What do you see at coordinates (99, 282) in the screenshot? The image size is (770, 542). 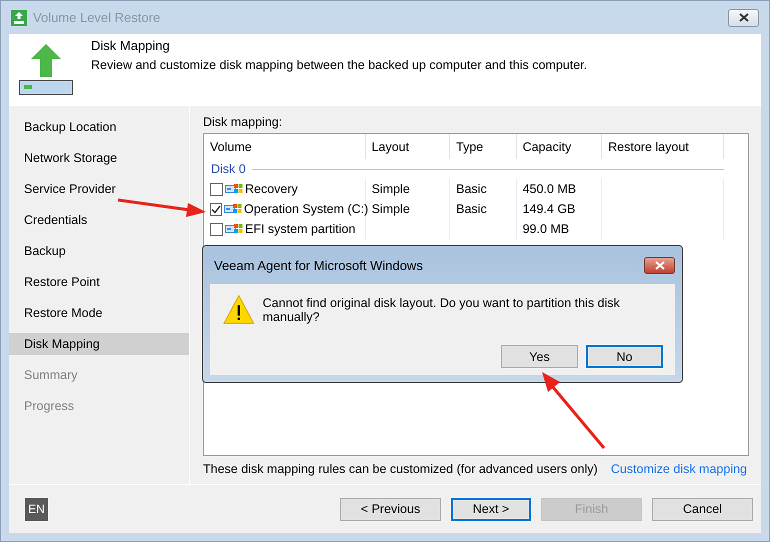 I see `sidebar-item: Restore Point` at bounding box center [99, 282].